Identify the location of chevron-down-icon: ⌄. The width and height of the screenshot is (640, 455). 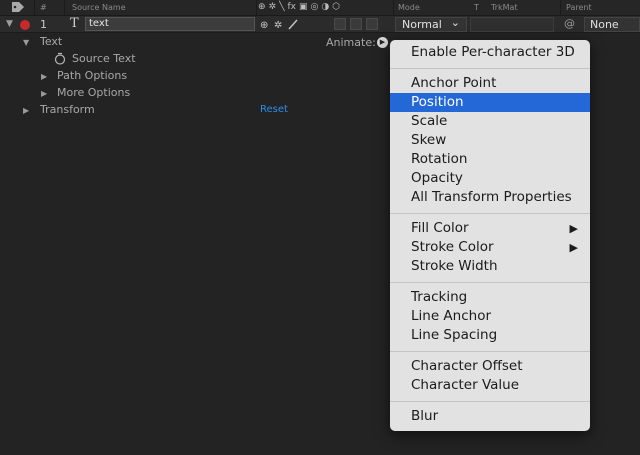
(455, 22).